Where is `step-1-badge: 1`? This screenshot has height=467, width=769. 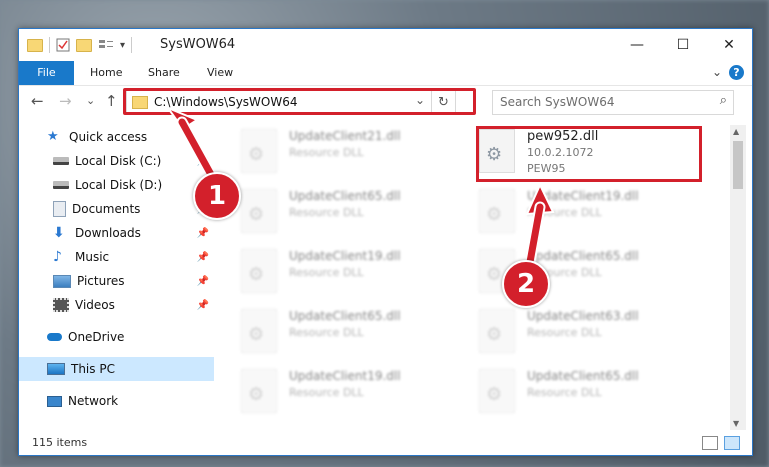 step-1-badge: 1 is located at coordinates (217, 196).